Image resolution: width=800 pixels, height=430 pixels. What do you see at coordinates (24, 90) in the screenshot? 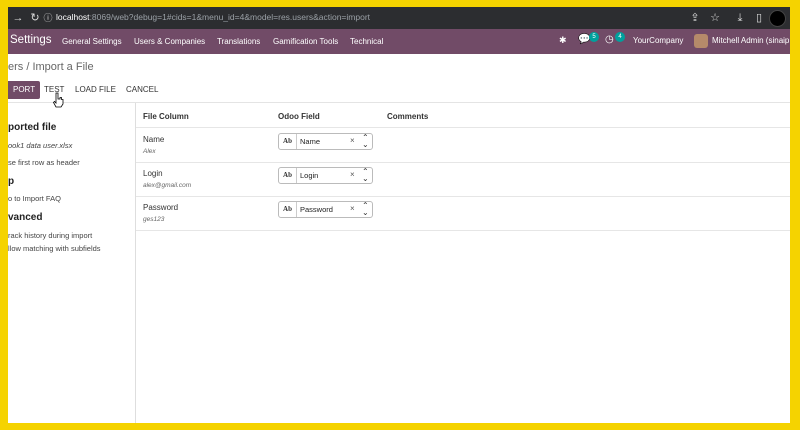
I see `import-button: PORT` at bounding box center [24, 90].